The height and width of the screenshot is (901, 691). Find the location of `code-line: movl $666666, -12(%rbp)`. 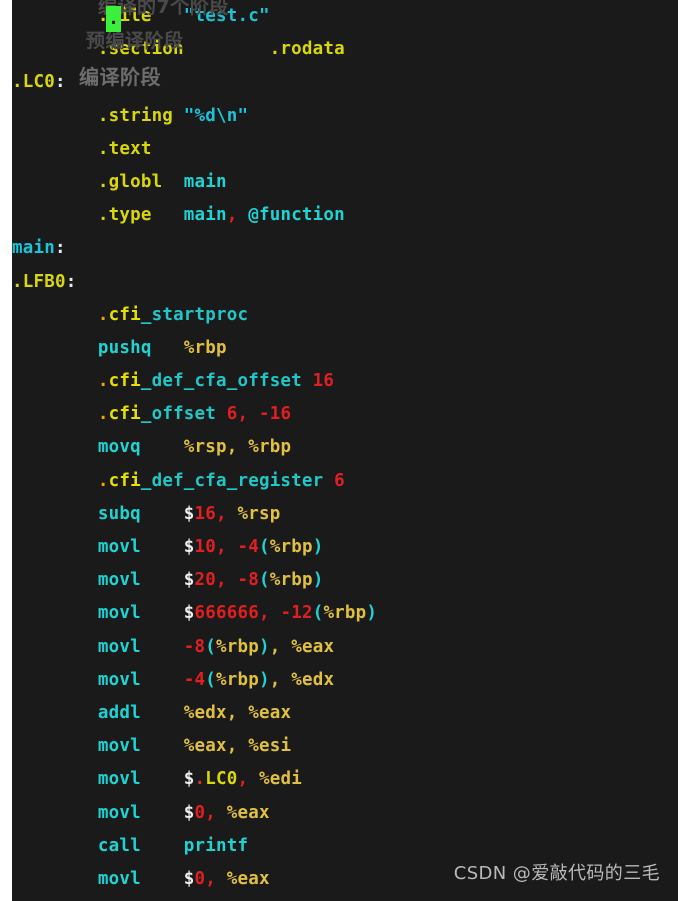

code-line: movl $666666, -12(%rbp) is located at coordinates (345, 613).